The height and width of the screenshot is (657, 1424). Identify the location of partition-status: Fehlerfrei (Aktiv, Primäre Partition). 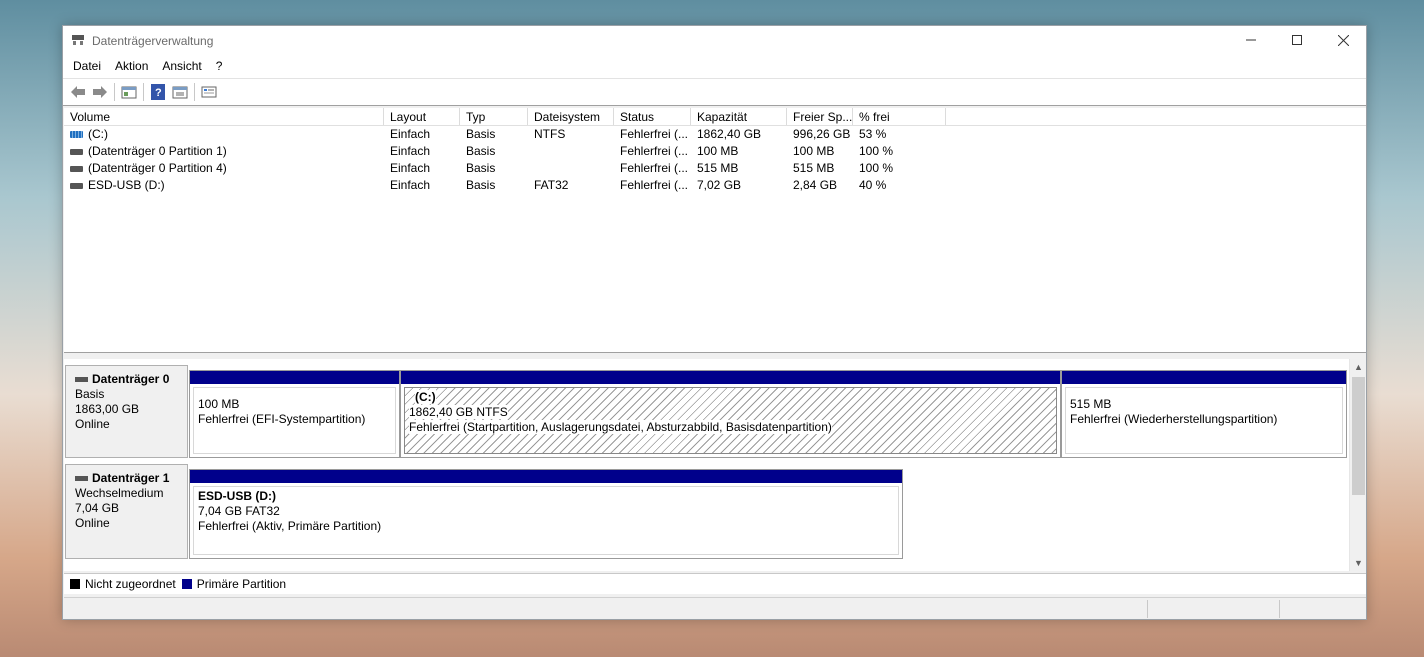
(290, 526).